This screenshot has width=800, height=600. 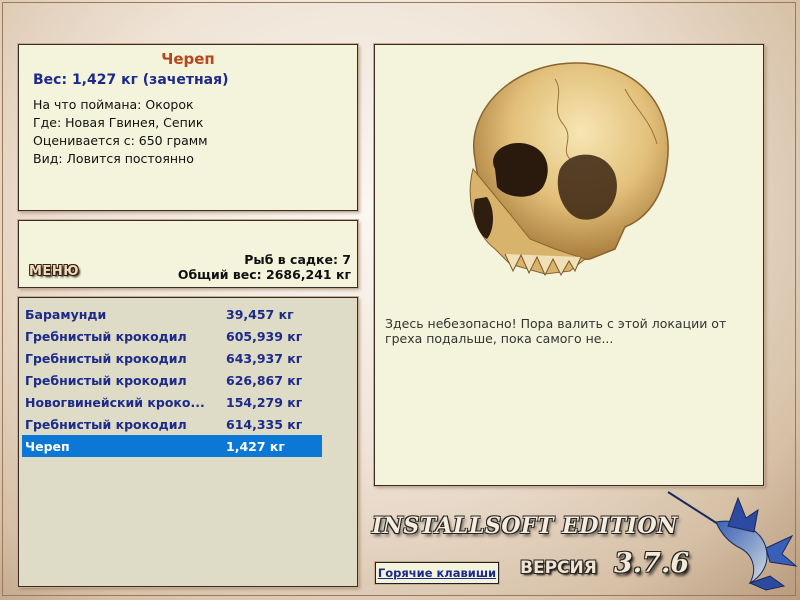 What do you see at coordinates (172, 314) in the screenshot?
I see `list-item: Барамунди 39,457 кг` at bounding box center [172, 314].